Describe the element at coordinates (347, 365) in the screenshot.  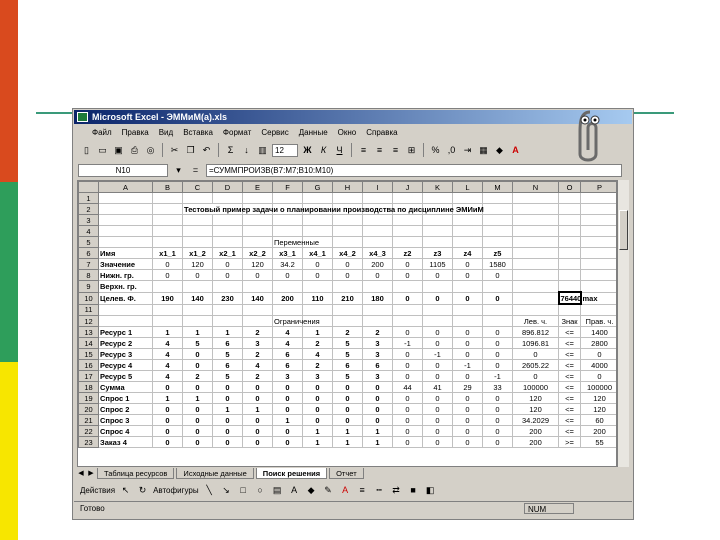
I see `cell: 6` at that location.